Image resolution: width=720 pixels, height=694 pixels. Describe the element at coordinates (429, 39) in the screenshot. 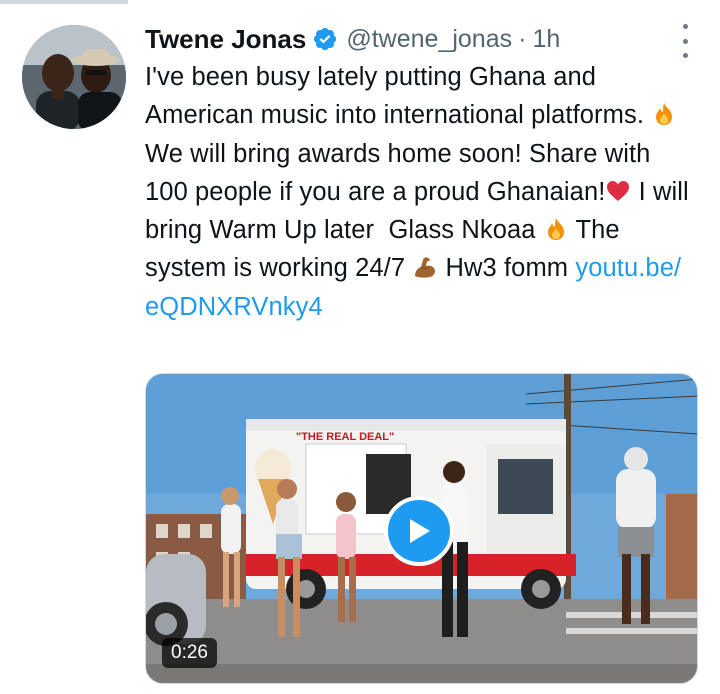

I see `author-handle: @twene_jonas` at that location.